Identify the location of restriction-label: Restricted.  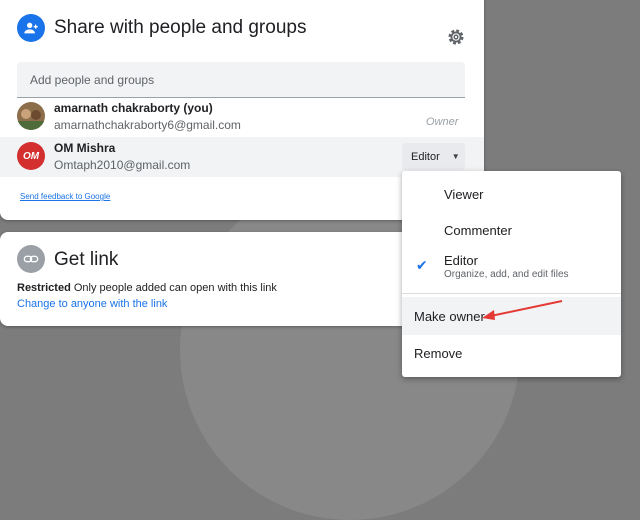
(44, 288).